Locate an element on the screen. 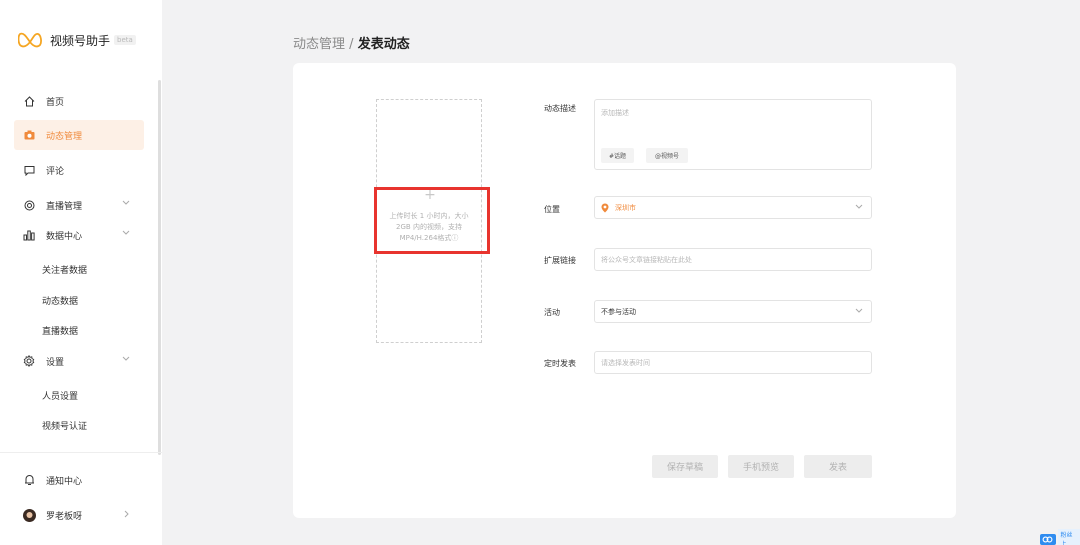 This screenshot has width=1080, height=545. sidebar-item-label: 直播管理 is located at coordinates (64, 206).